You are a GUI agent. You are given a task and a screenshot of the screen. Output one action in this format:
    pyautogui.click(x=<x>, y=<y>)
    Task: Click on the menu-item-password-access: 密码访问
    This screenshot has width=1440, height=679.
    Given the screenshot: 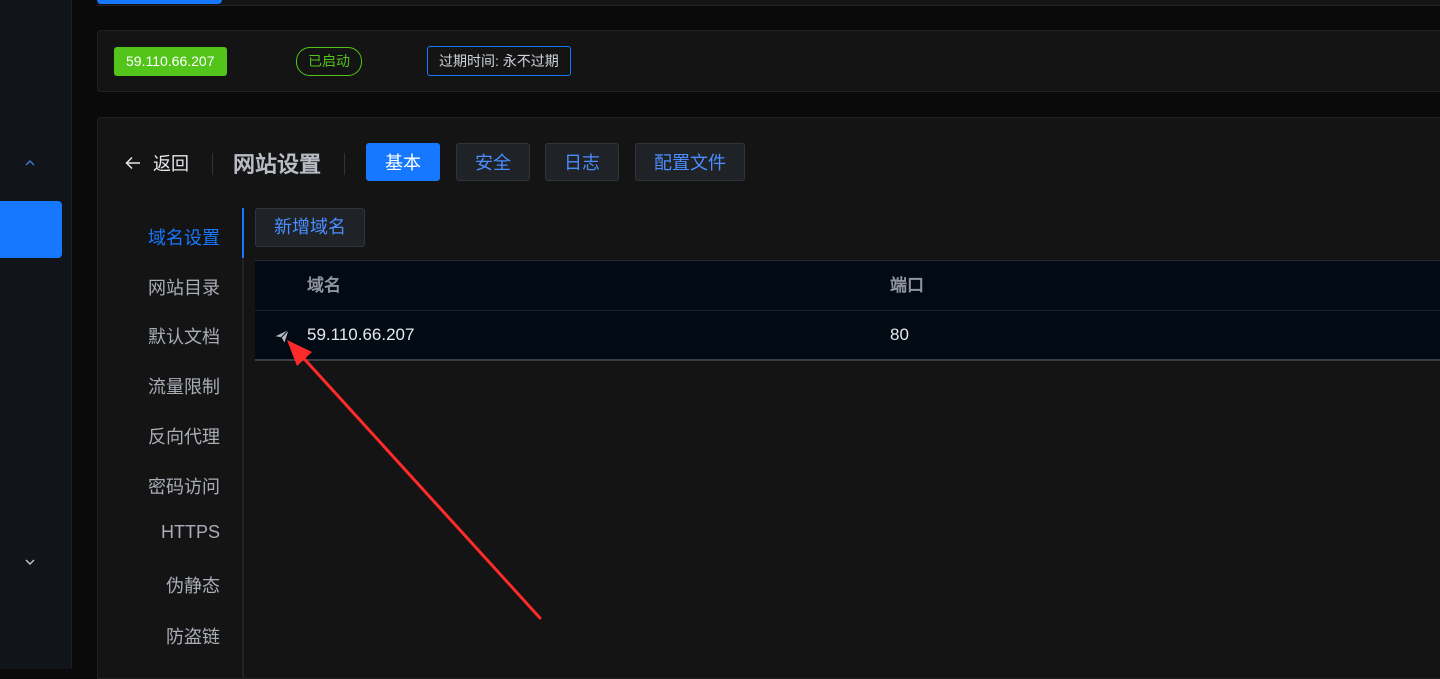 What is the action you would take?
    pyautogui.click(x=184, y=486)
    